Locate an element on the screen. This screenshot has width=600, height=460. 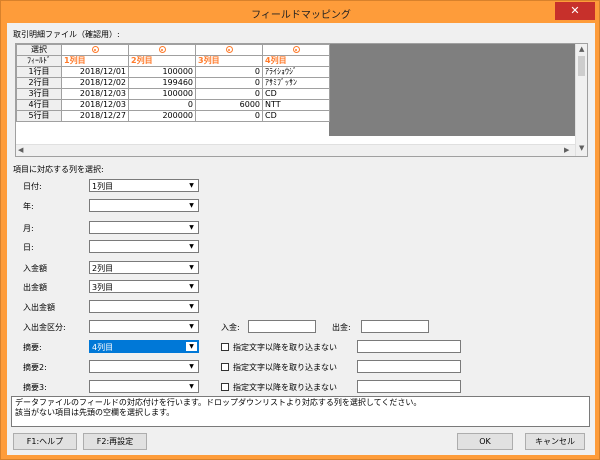
summary-combo: 4列目 ▼ is located at coordinates (144, 346).